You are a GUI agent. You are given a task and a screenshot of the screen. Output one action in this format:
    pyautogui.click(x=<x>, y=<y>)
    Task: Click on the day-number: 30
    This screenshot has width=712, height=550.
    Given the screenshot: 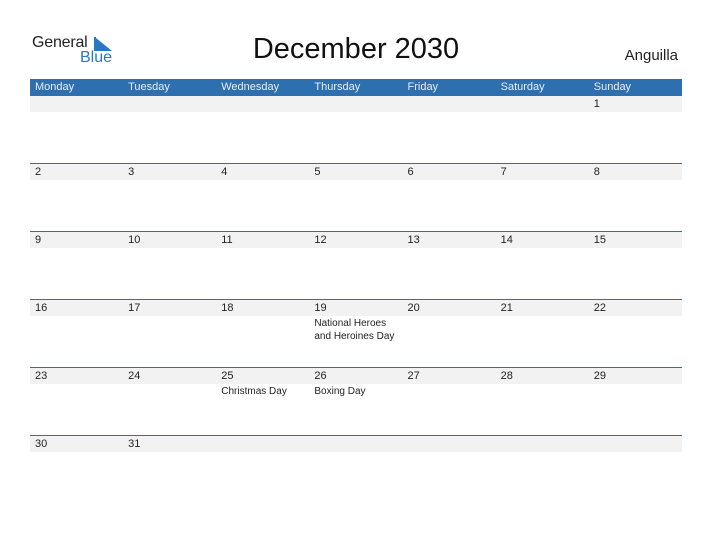 What is the action you would take?
    pyautogui.click(x=41, y=444)
    